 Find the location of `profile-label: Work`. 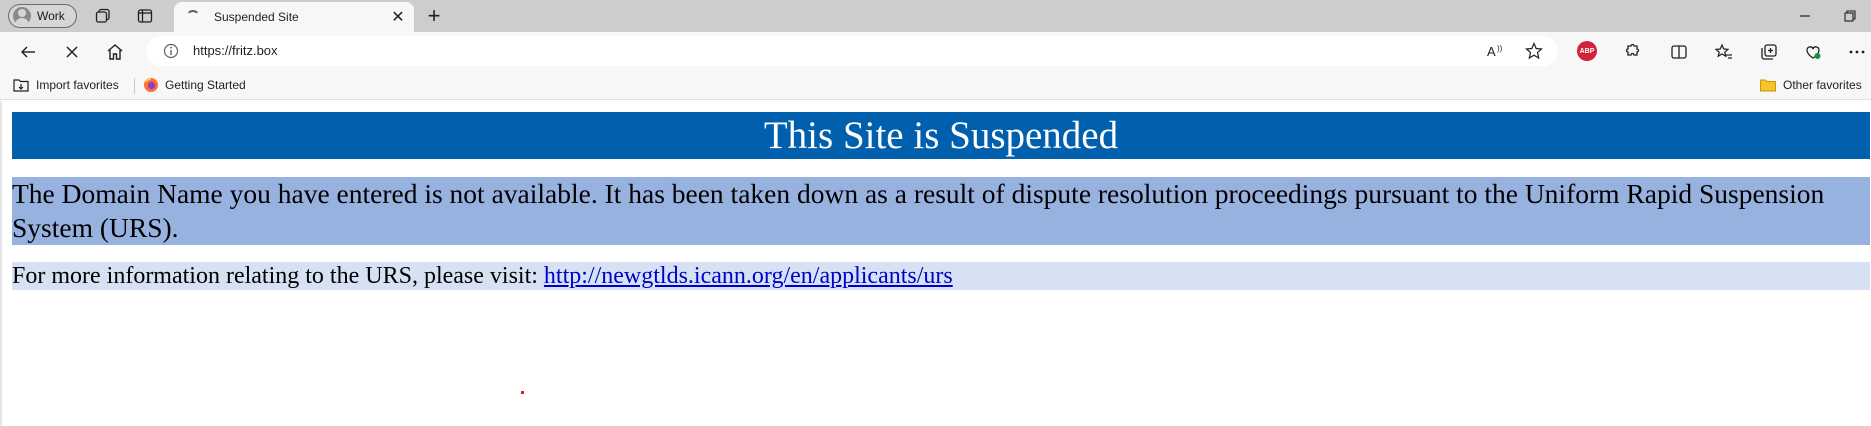

profile-label: Work is located at coordinates (51, 16).